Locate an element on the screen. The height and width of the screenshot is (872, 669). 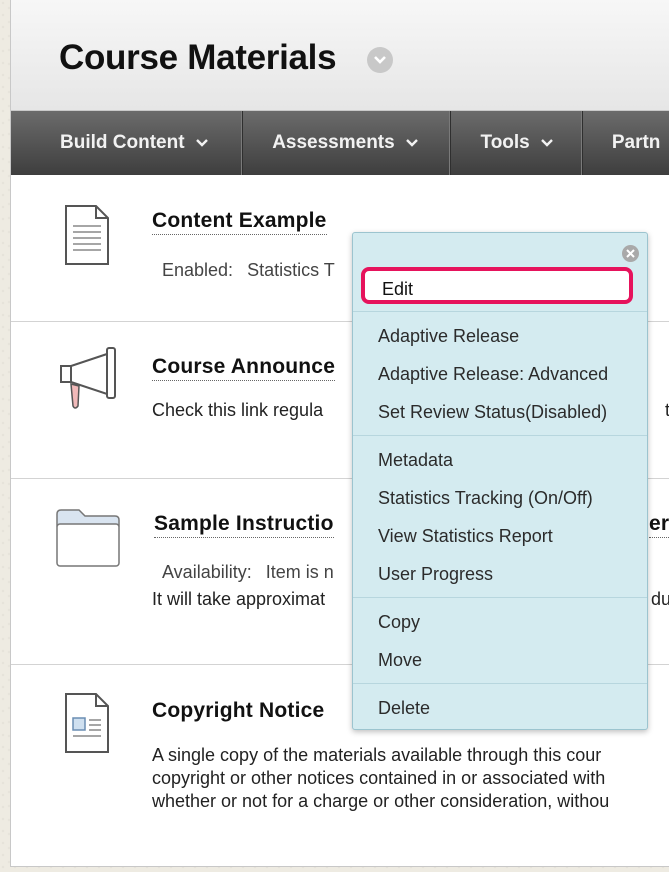
build-content-label: Build Content is located at coordinates (122, 142).